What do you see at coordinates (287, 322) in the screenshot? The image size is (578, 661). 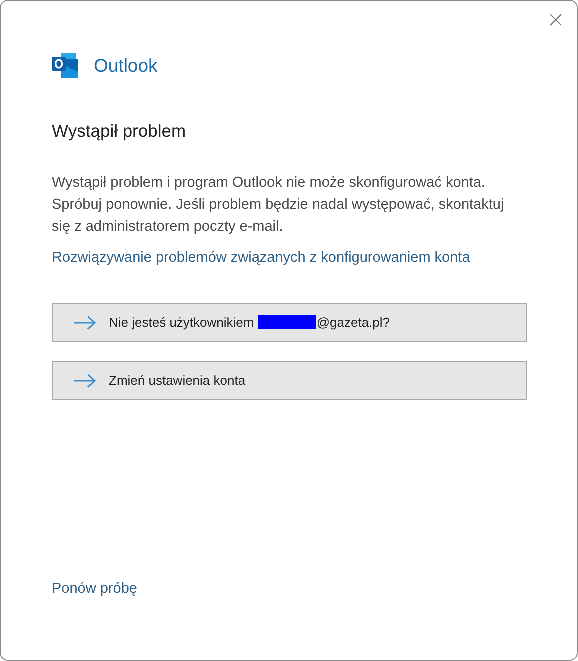 I see `redaction-mark` at bounding box center [287, 322].